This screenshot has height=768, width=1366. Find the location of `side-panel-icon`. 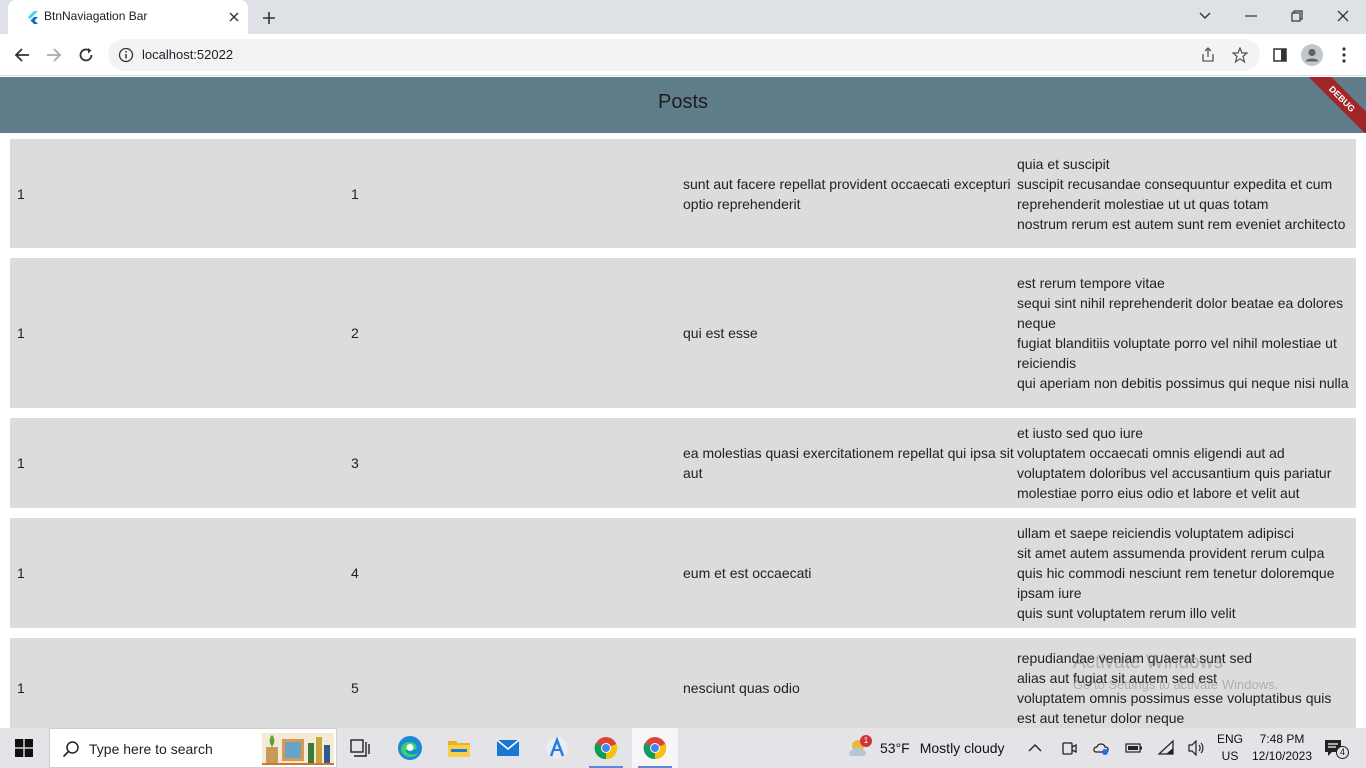

side-panel-icon is located at coordinates (1280, 55).